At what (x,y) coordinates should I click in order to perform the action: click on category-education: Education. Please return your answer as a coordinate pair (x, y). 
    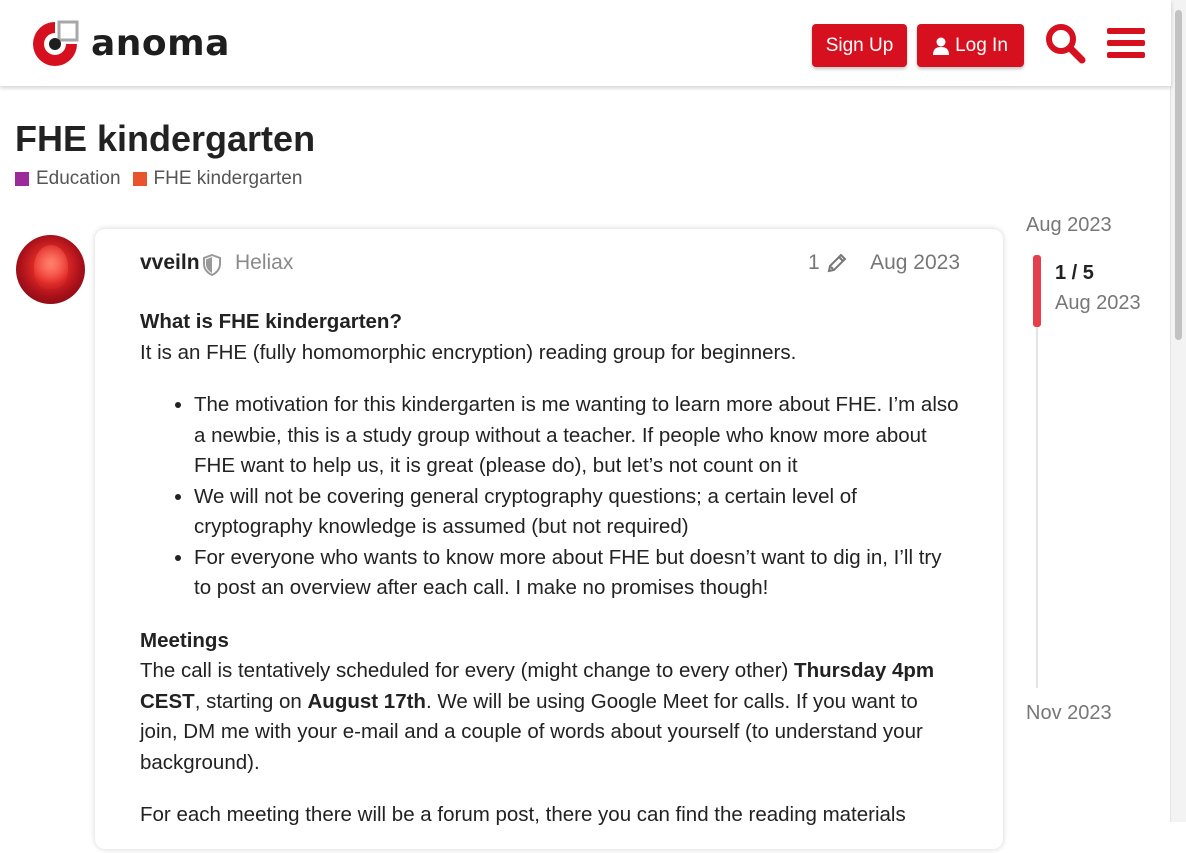
    Looking at the image, I should click on (68, 179).